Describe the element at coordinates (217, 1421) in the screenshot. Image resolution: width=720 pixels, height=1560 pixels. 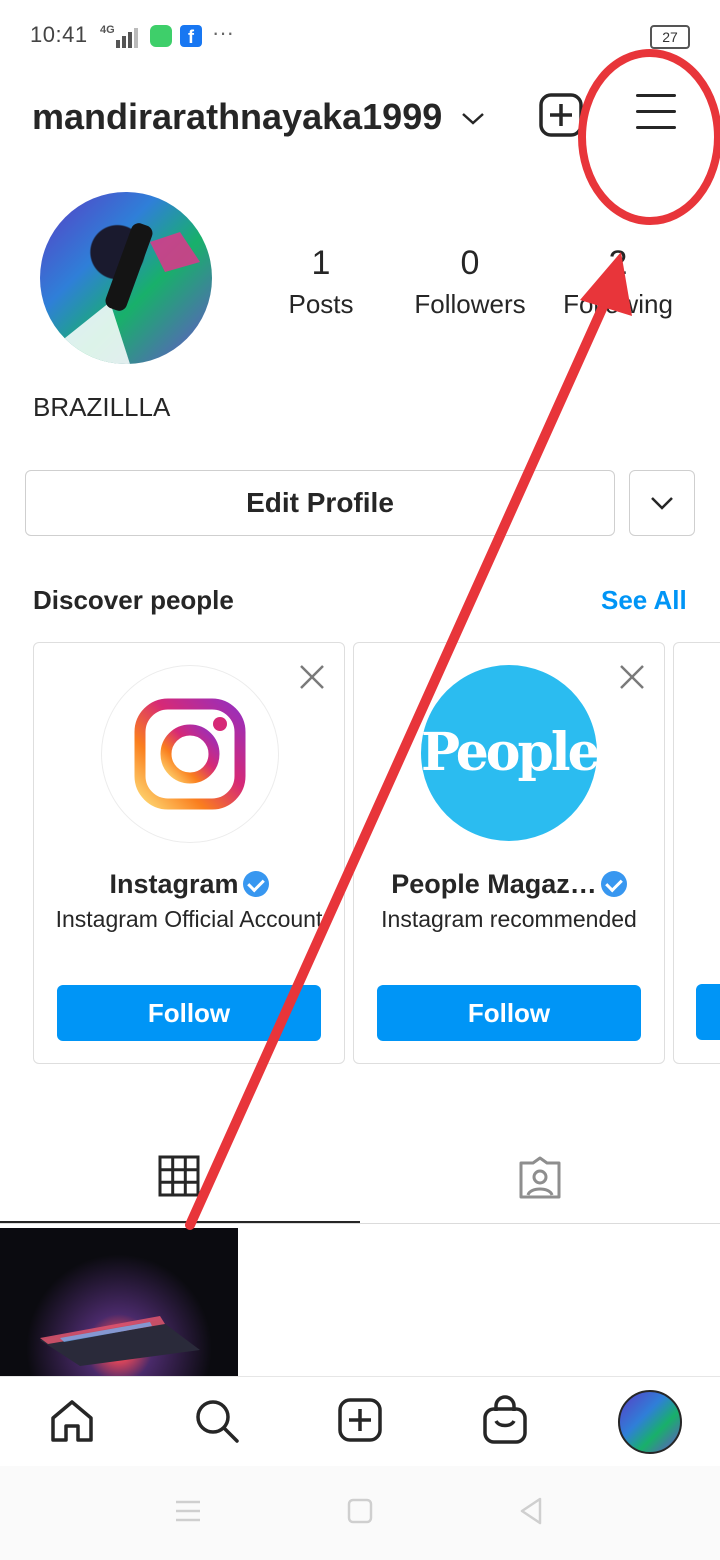
I see `search-icon` at that location.